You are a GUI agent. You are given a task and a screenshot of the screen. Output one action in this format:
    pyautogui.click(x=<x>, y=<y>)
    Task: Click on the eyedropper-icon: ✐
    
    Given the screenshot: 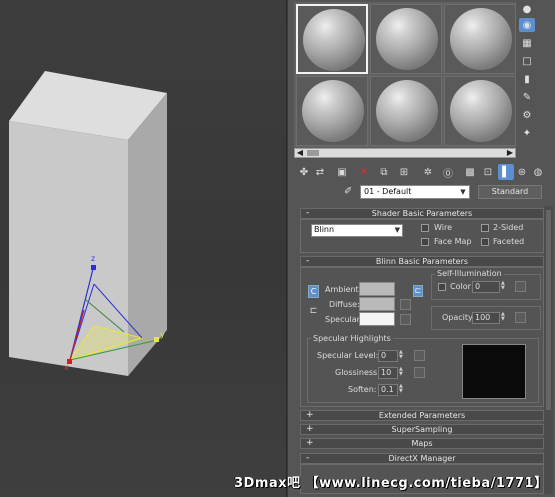 What is the action you would take?
    pyautogui.click(x=348, y=191)
    